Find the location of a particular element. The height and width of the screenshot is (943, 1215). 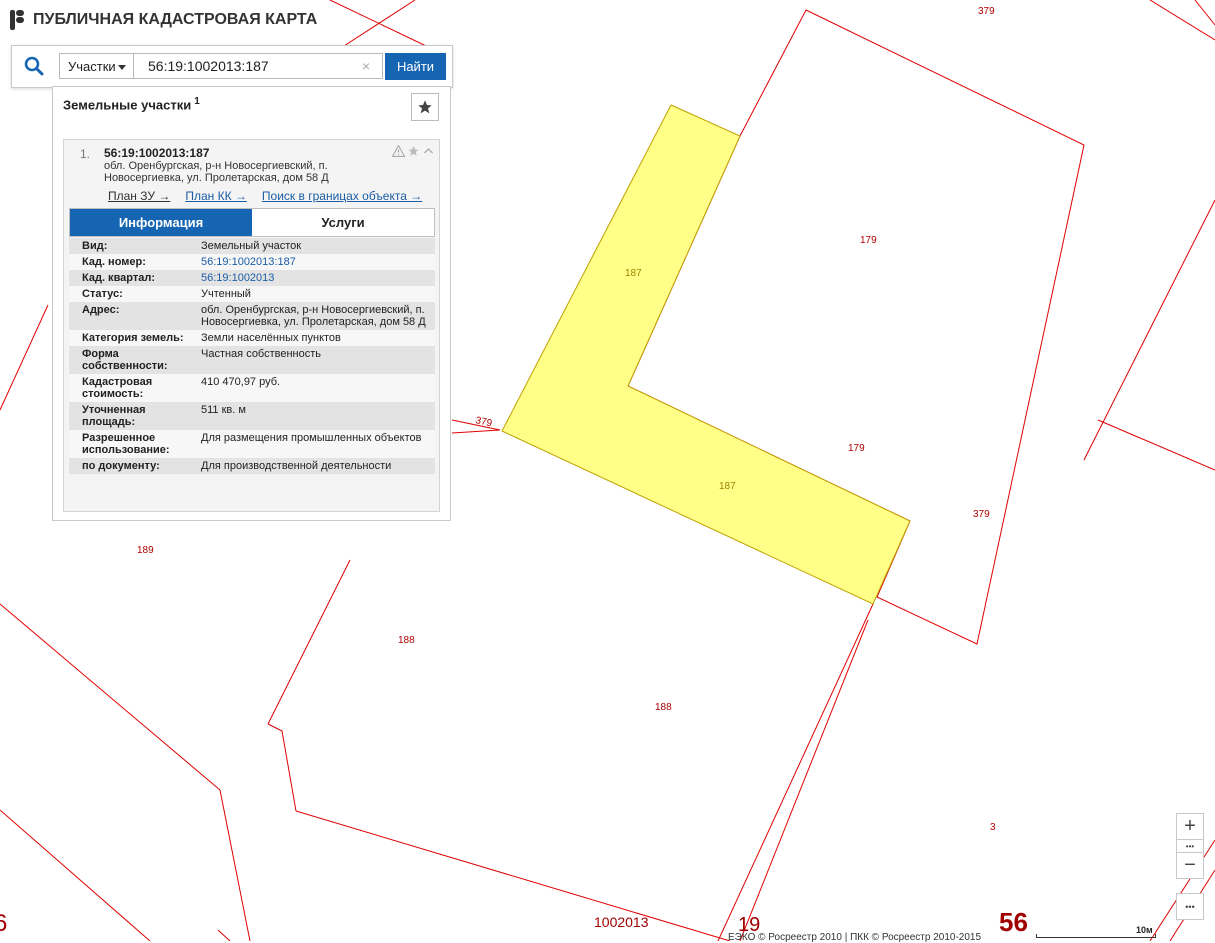

result-cad-number: 56:19:1002013:187 is located at coordinates (157, 153).